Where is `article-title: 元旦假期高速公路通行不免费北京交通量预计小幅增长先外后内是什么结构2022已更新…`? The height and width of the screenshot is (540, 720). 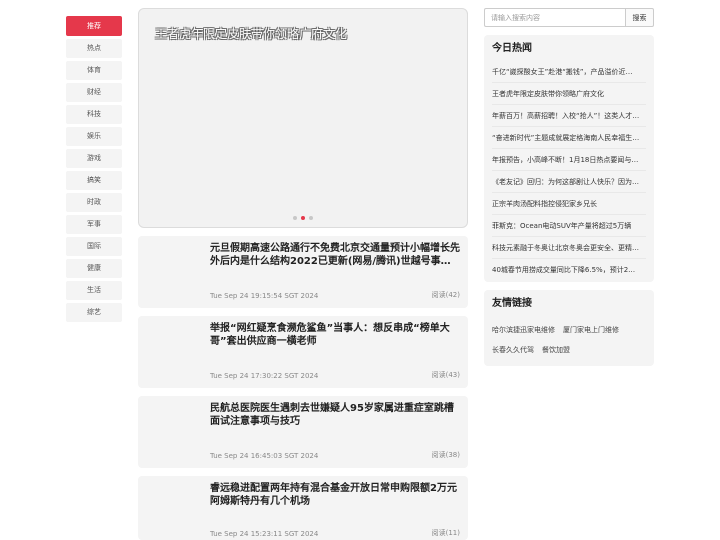 article-title: 元旦假期高速公路通行不免费北京交通量预计小幅增长先外后内是什么结构2022已更新… is located at coordinates (336, 255).